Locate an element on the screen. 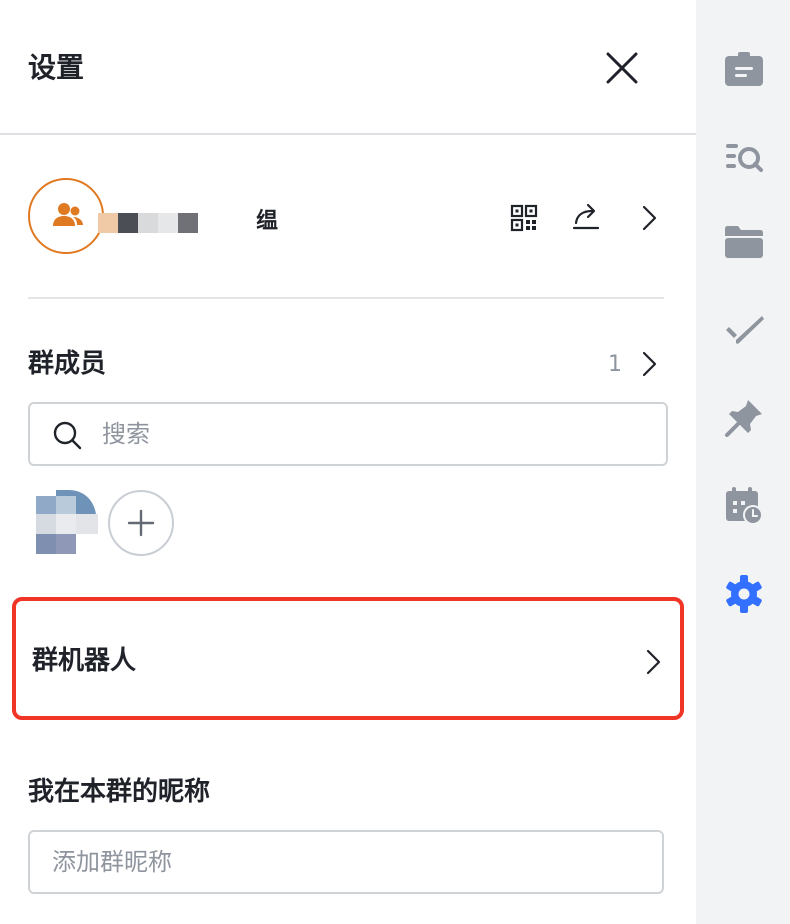  rail-announcement-button is located at coordinates (744, 68).